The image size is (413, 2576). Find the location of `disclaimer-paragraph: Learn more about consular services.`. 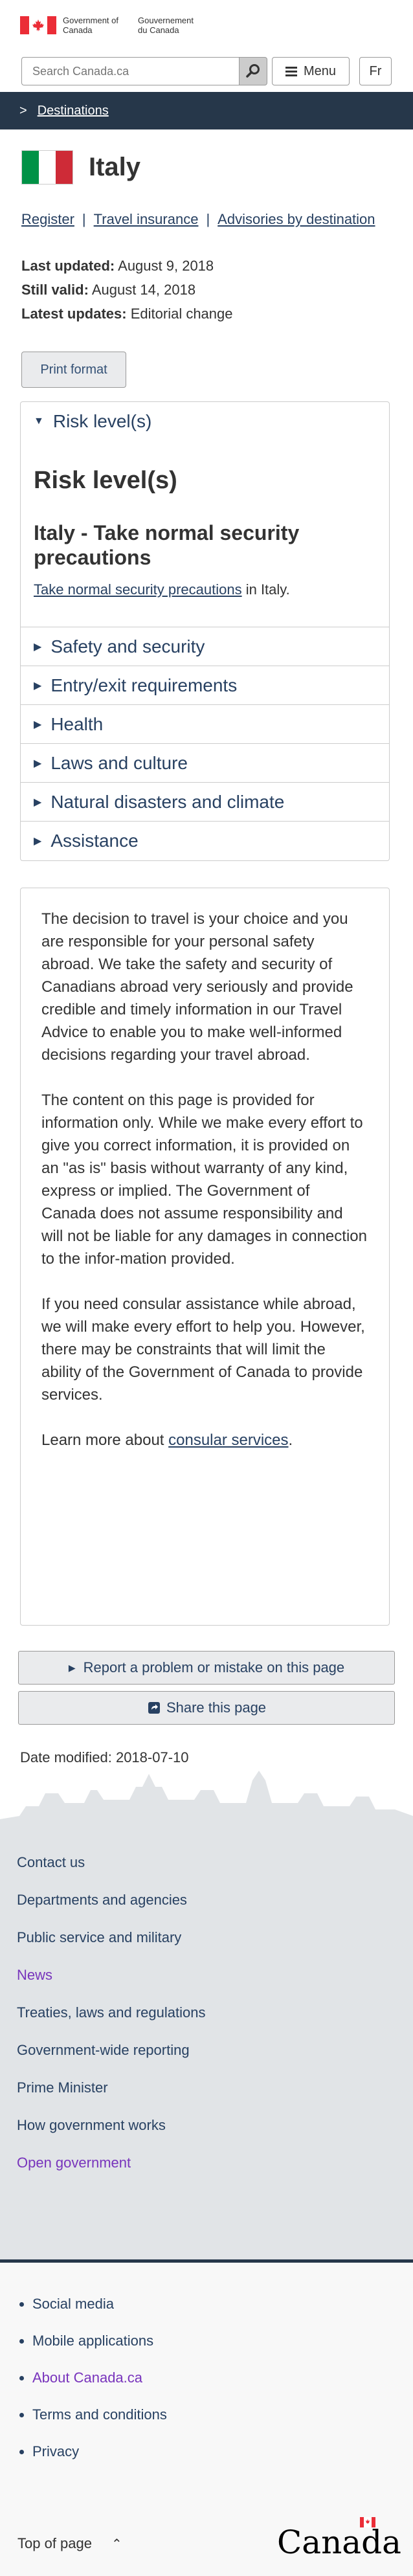

disclaimer-paragraph: Learn more about consular services. is located at coordinates (167, 1440).